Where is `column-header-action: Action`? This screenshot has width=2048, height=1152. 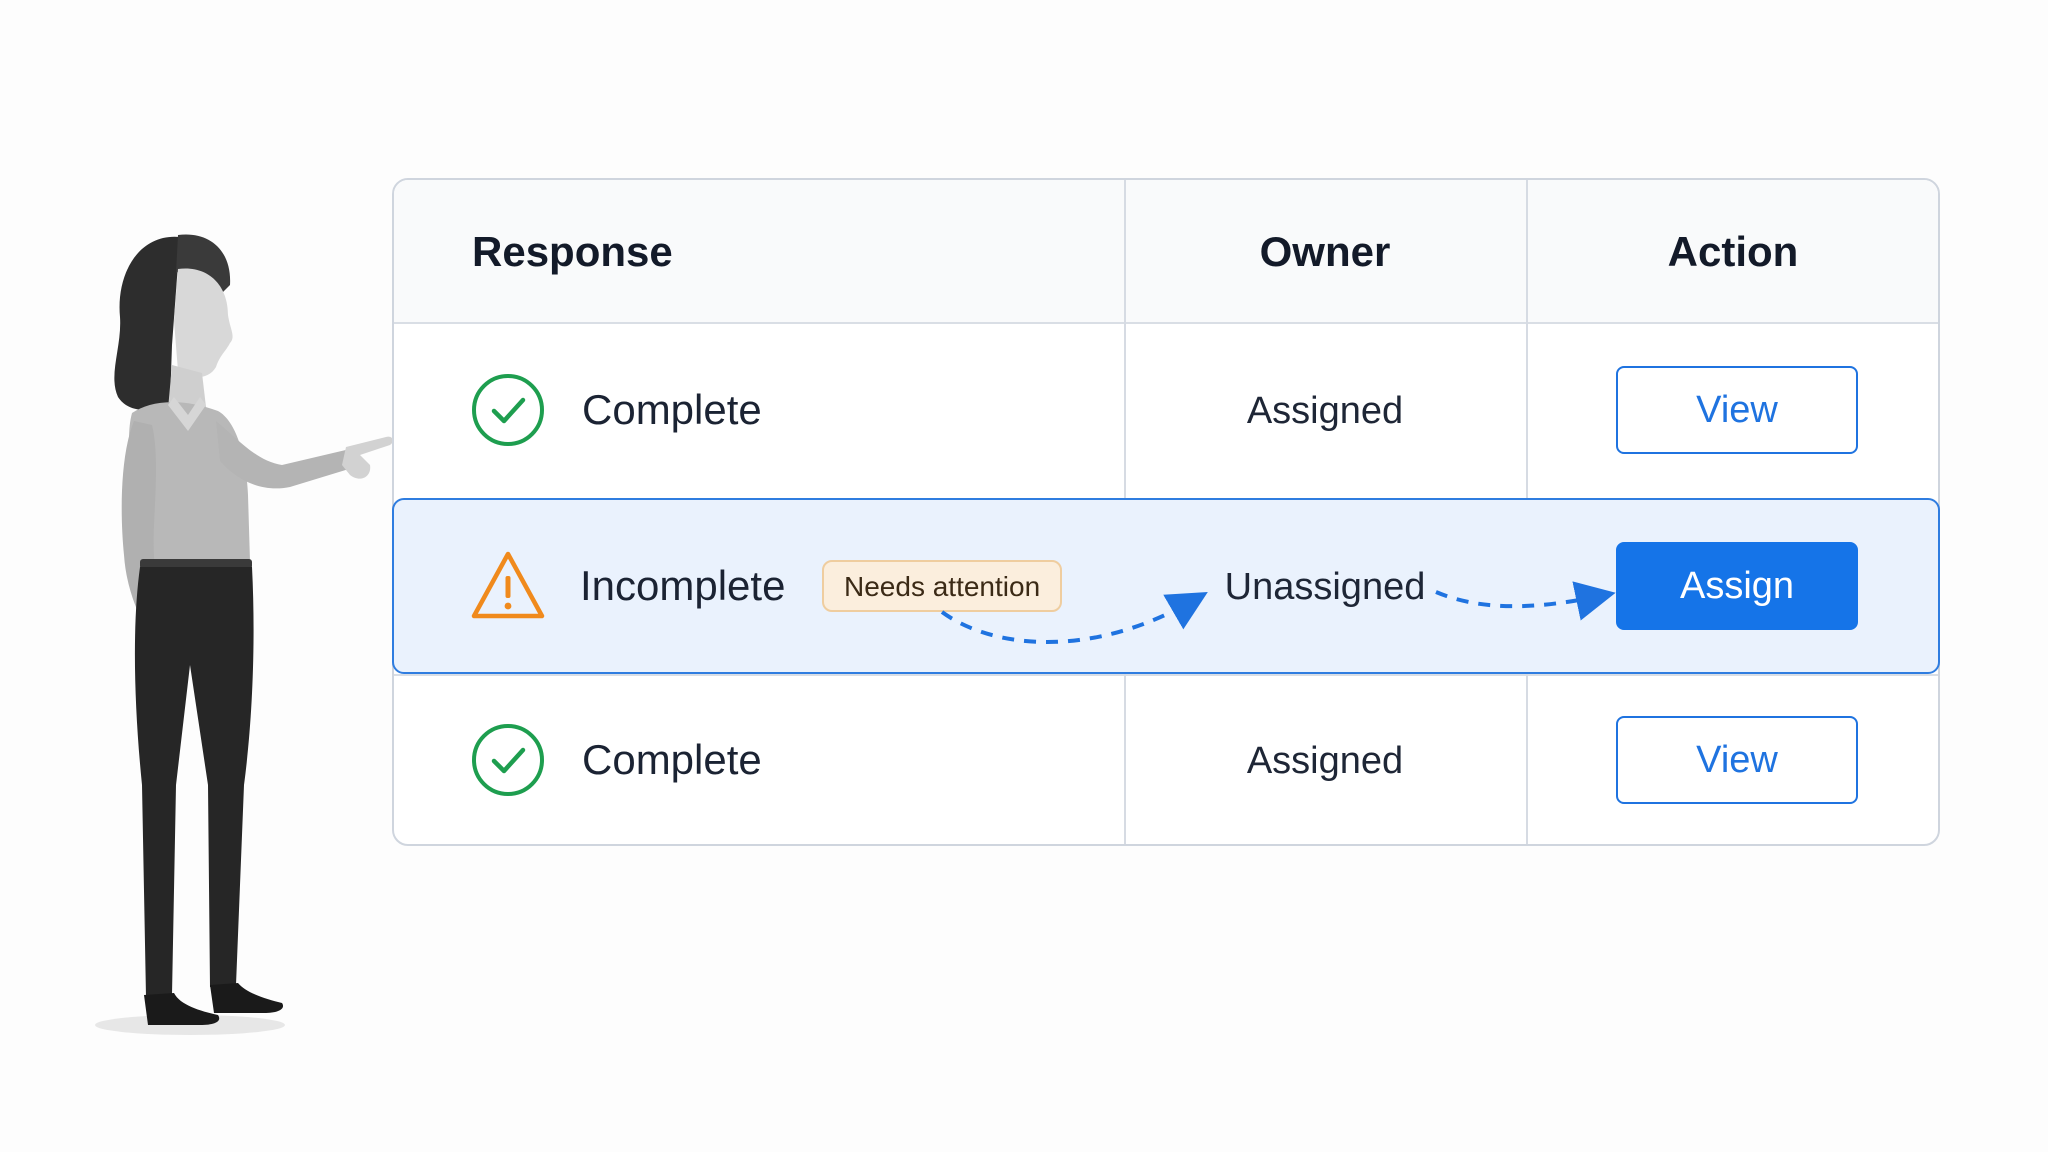
column-header-action: Action is located at coordinates (1733, 252).